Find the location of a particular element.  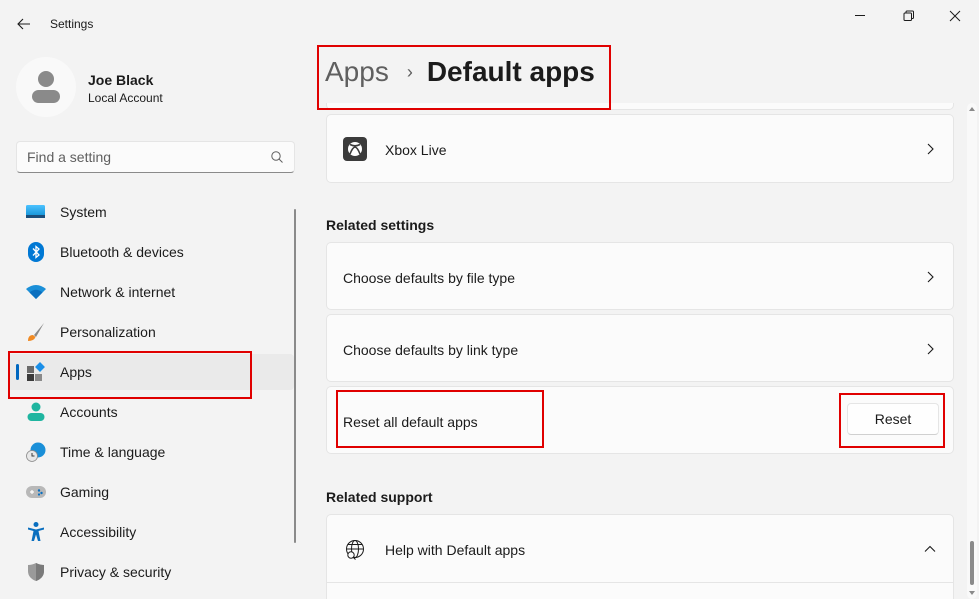

sidebar-item-gaming: Gaming is located at coordinates (151, 492).